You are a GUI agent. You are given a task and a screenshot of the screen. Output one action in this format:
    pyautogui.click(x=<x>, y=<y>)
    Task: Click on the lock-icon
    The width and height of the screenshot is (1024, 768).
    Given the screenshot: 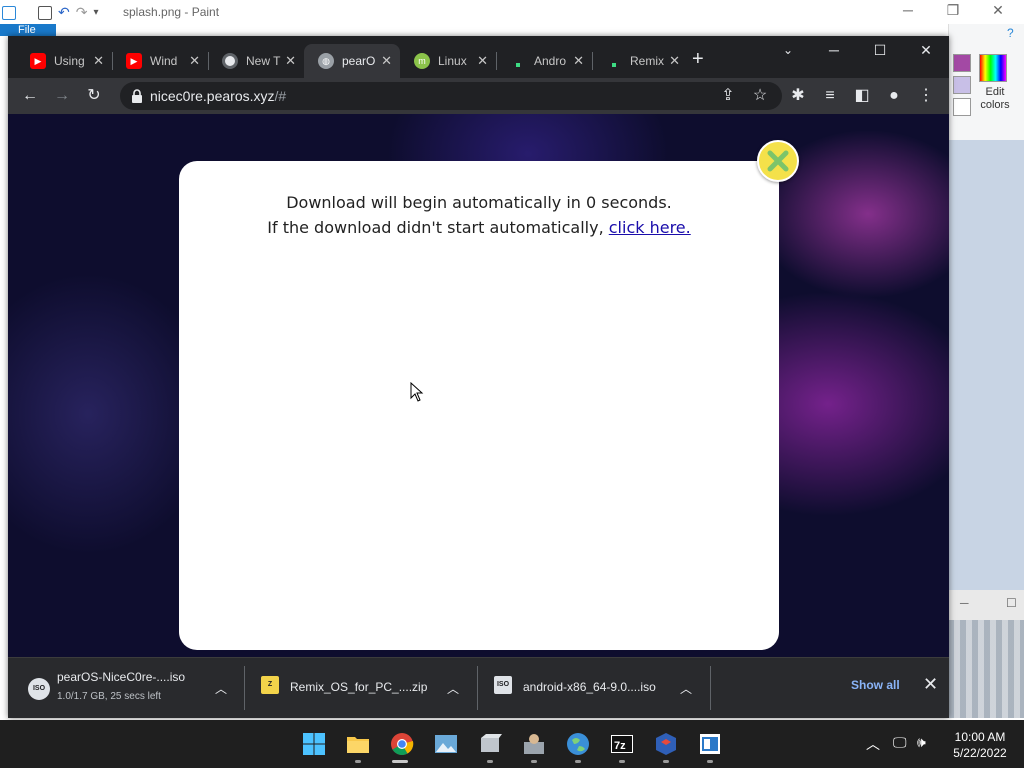 What is the action you would take?
    pyautogui.click(x=137, y=96)
    